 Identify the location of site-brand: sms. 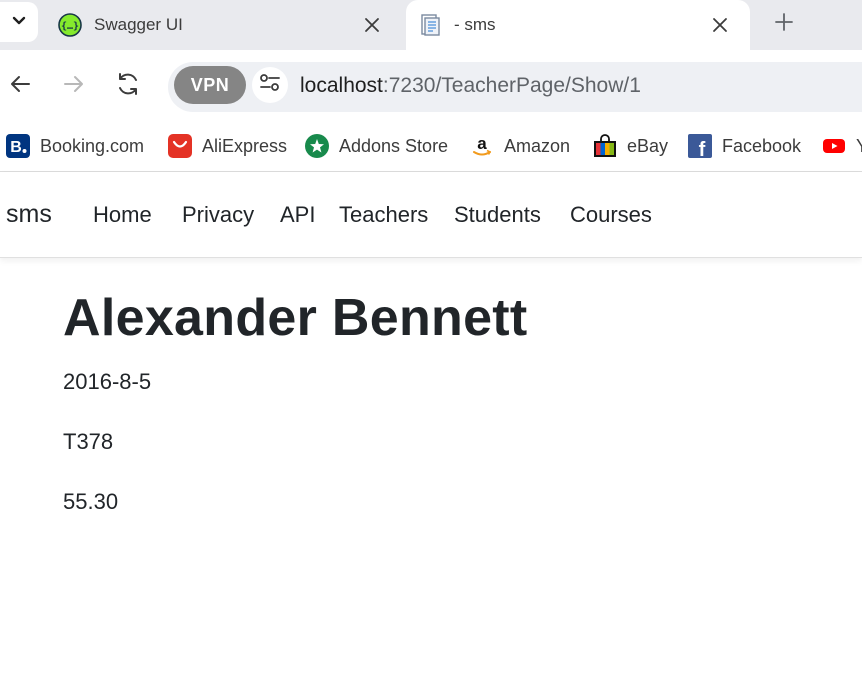
(29, 214).